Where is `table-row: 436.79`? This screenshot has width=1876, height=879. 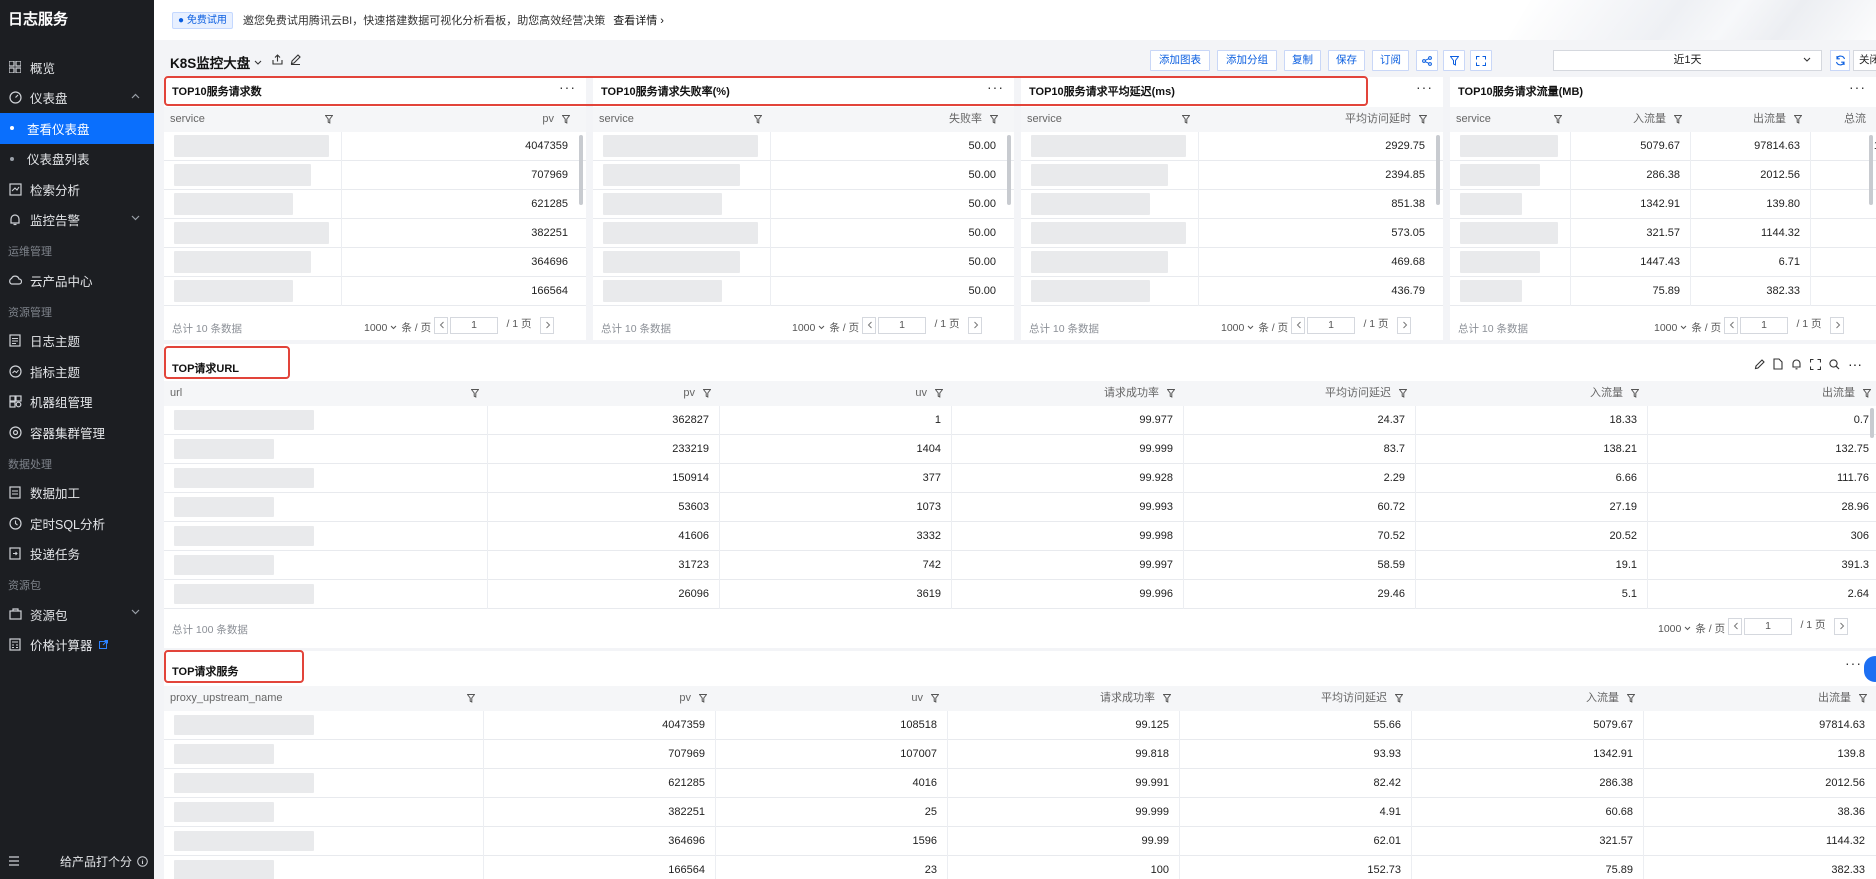
table-row: 436.79 is located at coordinates (1232, 291).